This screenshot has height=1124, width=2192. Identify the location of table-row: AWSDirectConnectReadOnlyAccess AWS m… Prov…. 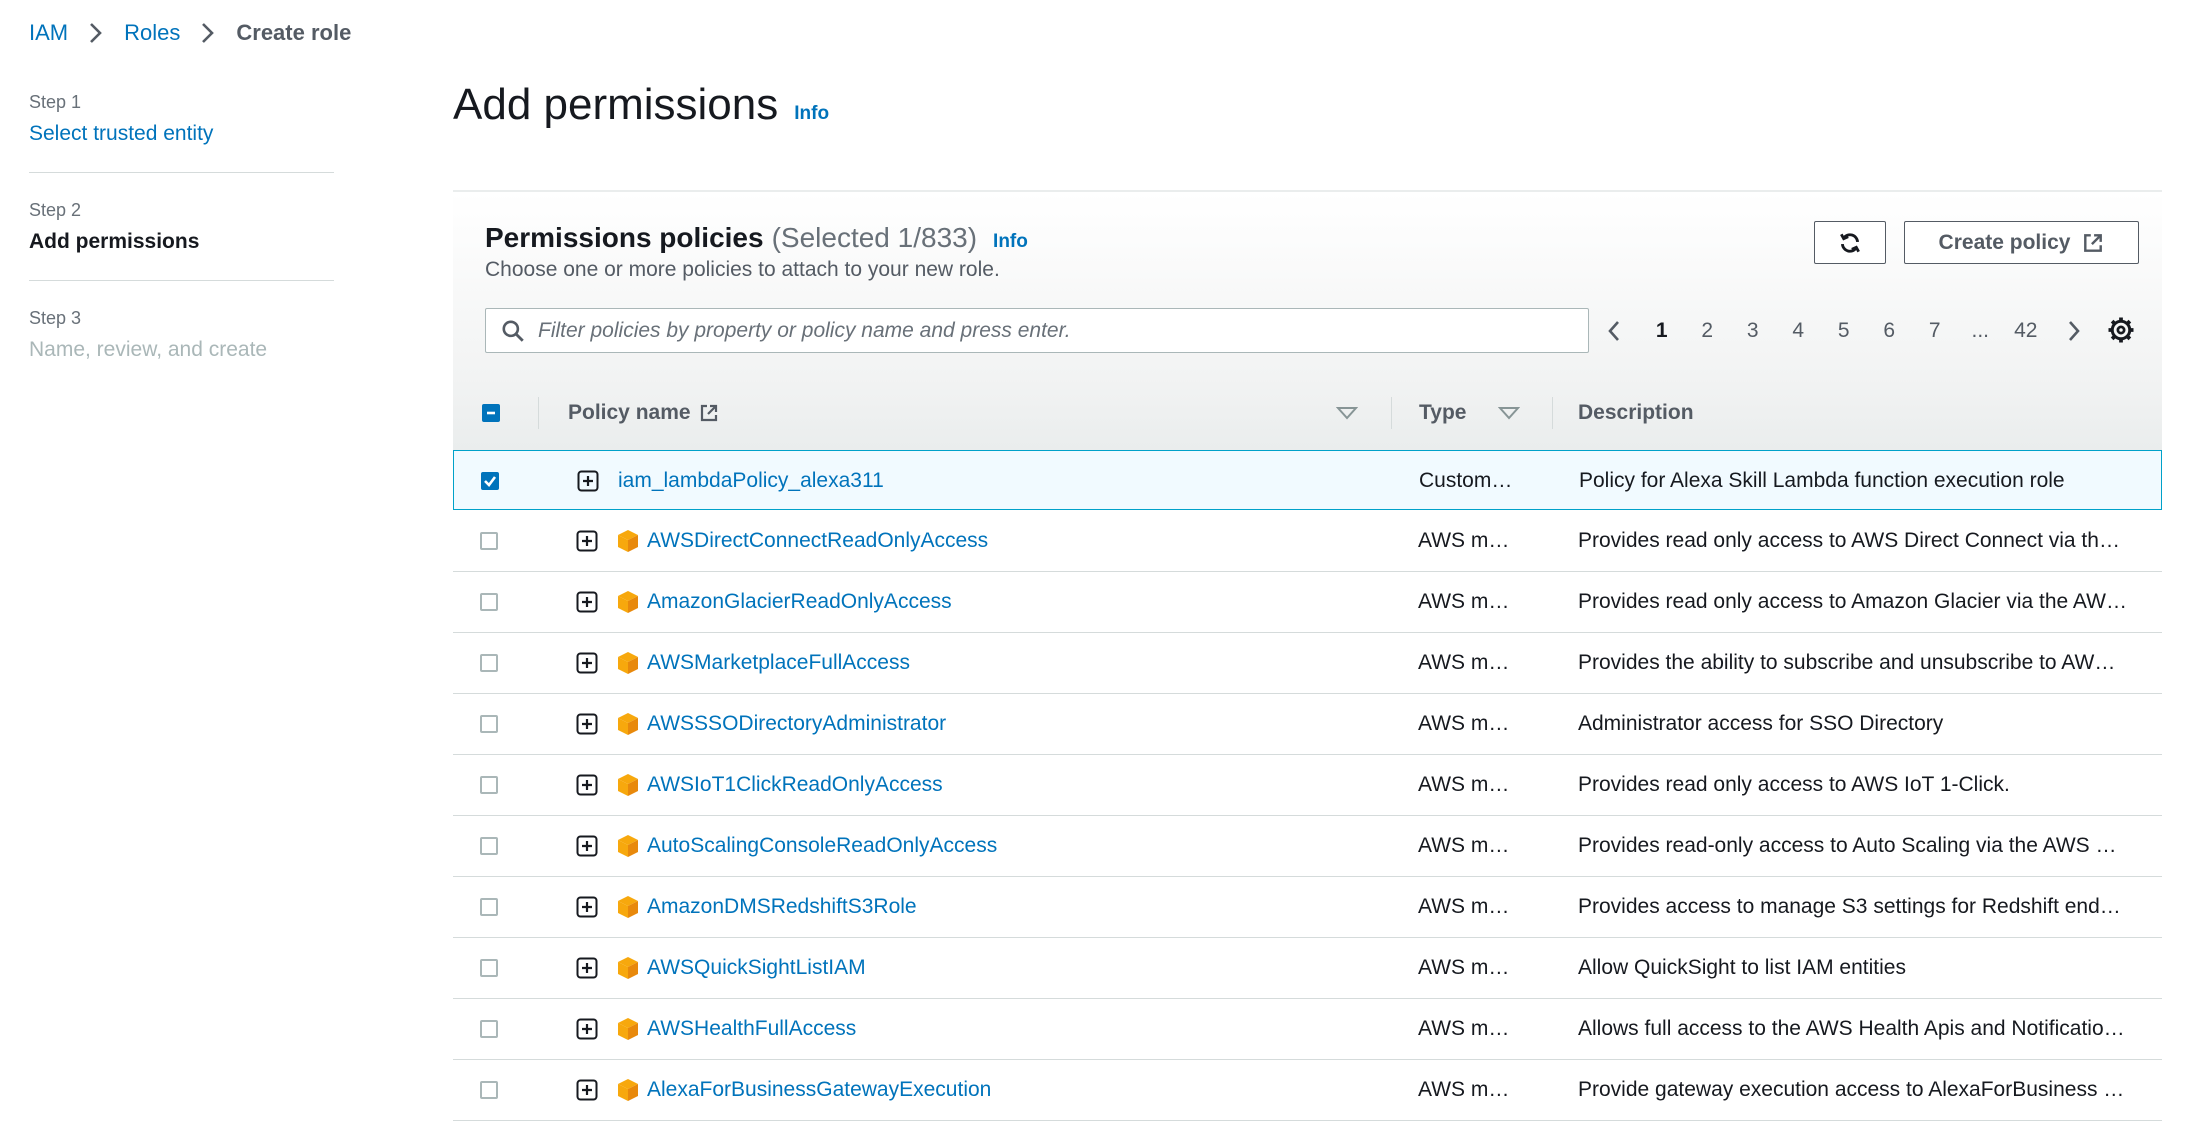
(1307, 541).